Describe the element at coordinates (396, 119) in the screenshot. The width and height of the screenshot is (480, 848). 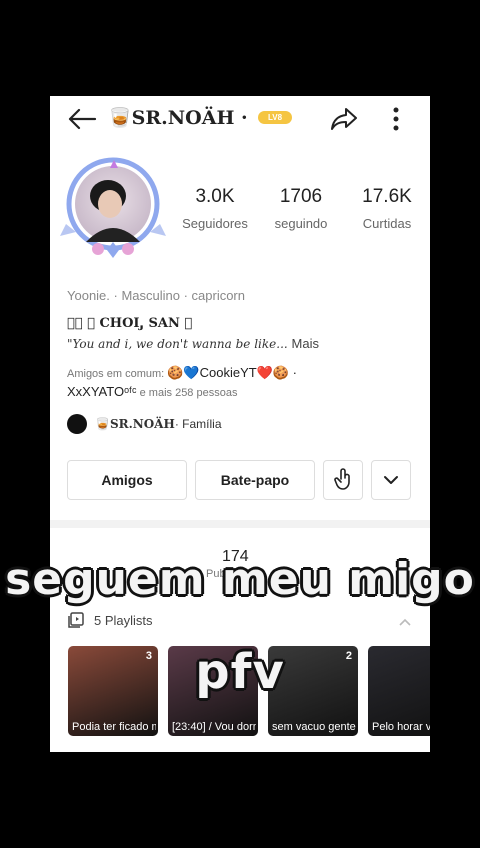
I see `more-vertical-icon` at that location.